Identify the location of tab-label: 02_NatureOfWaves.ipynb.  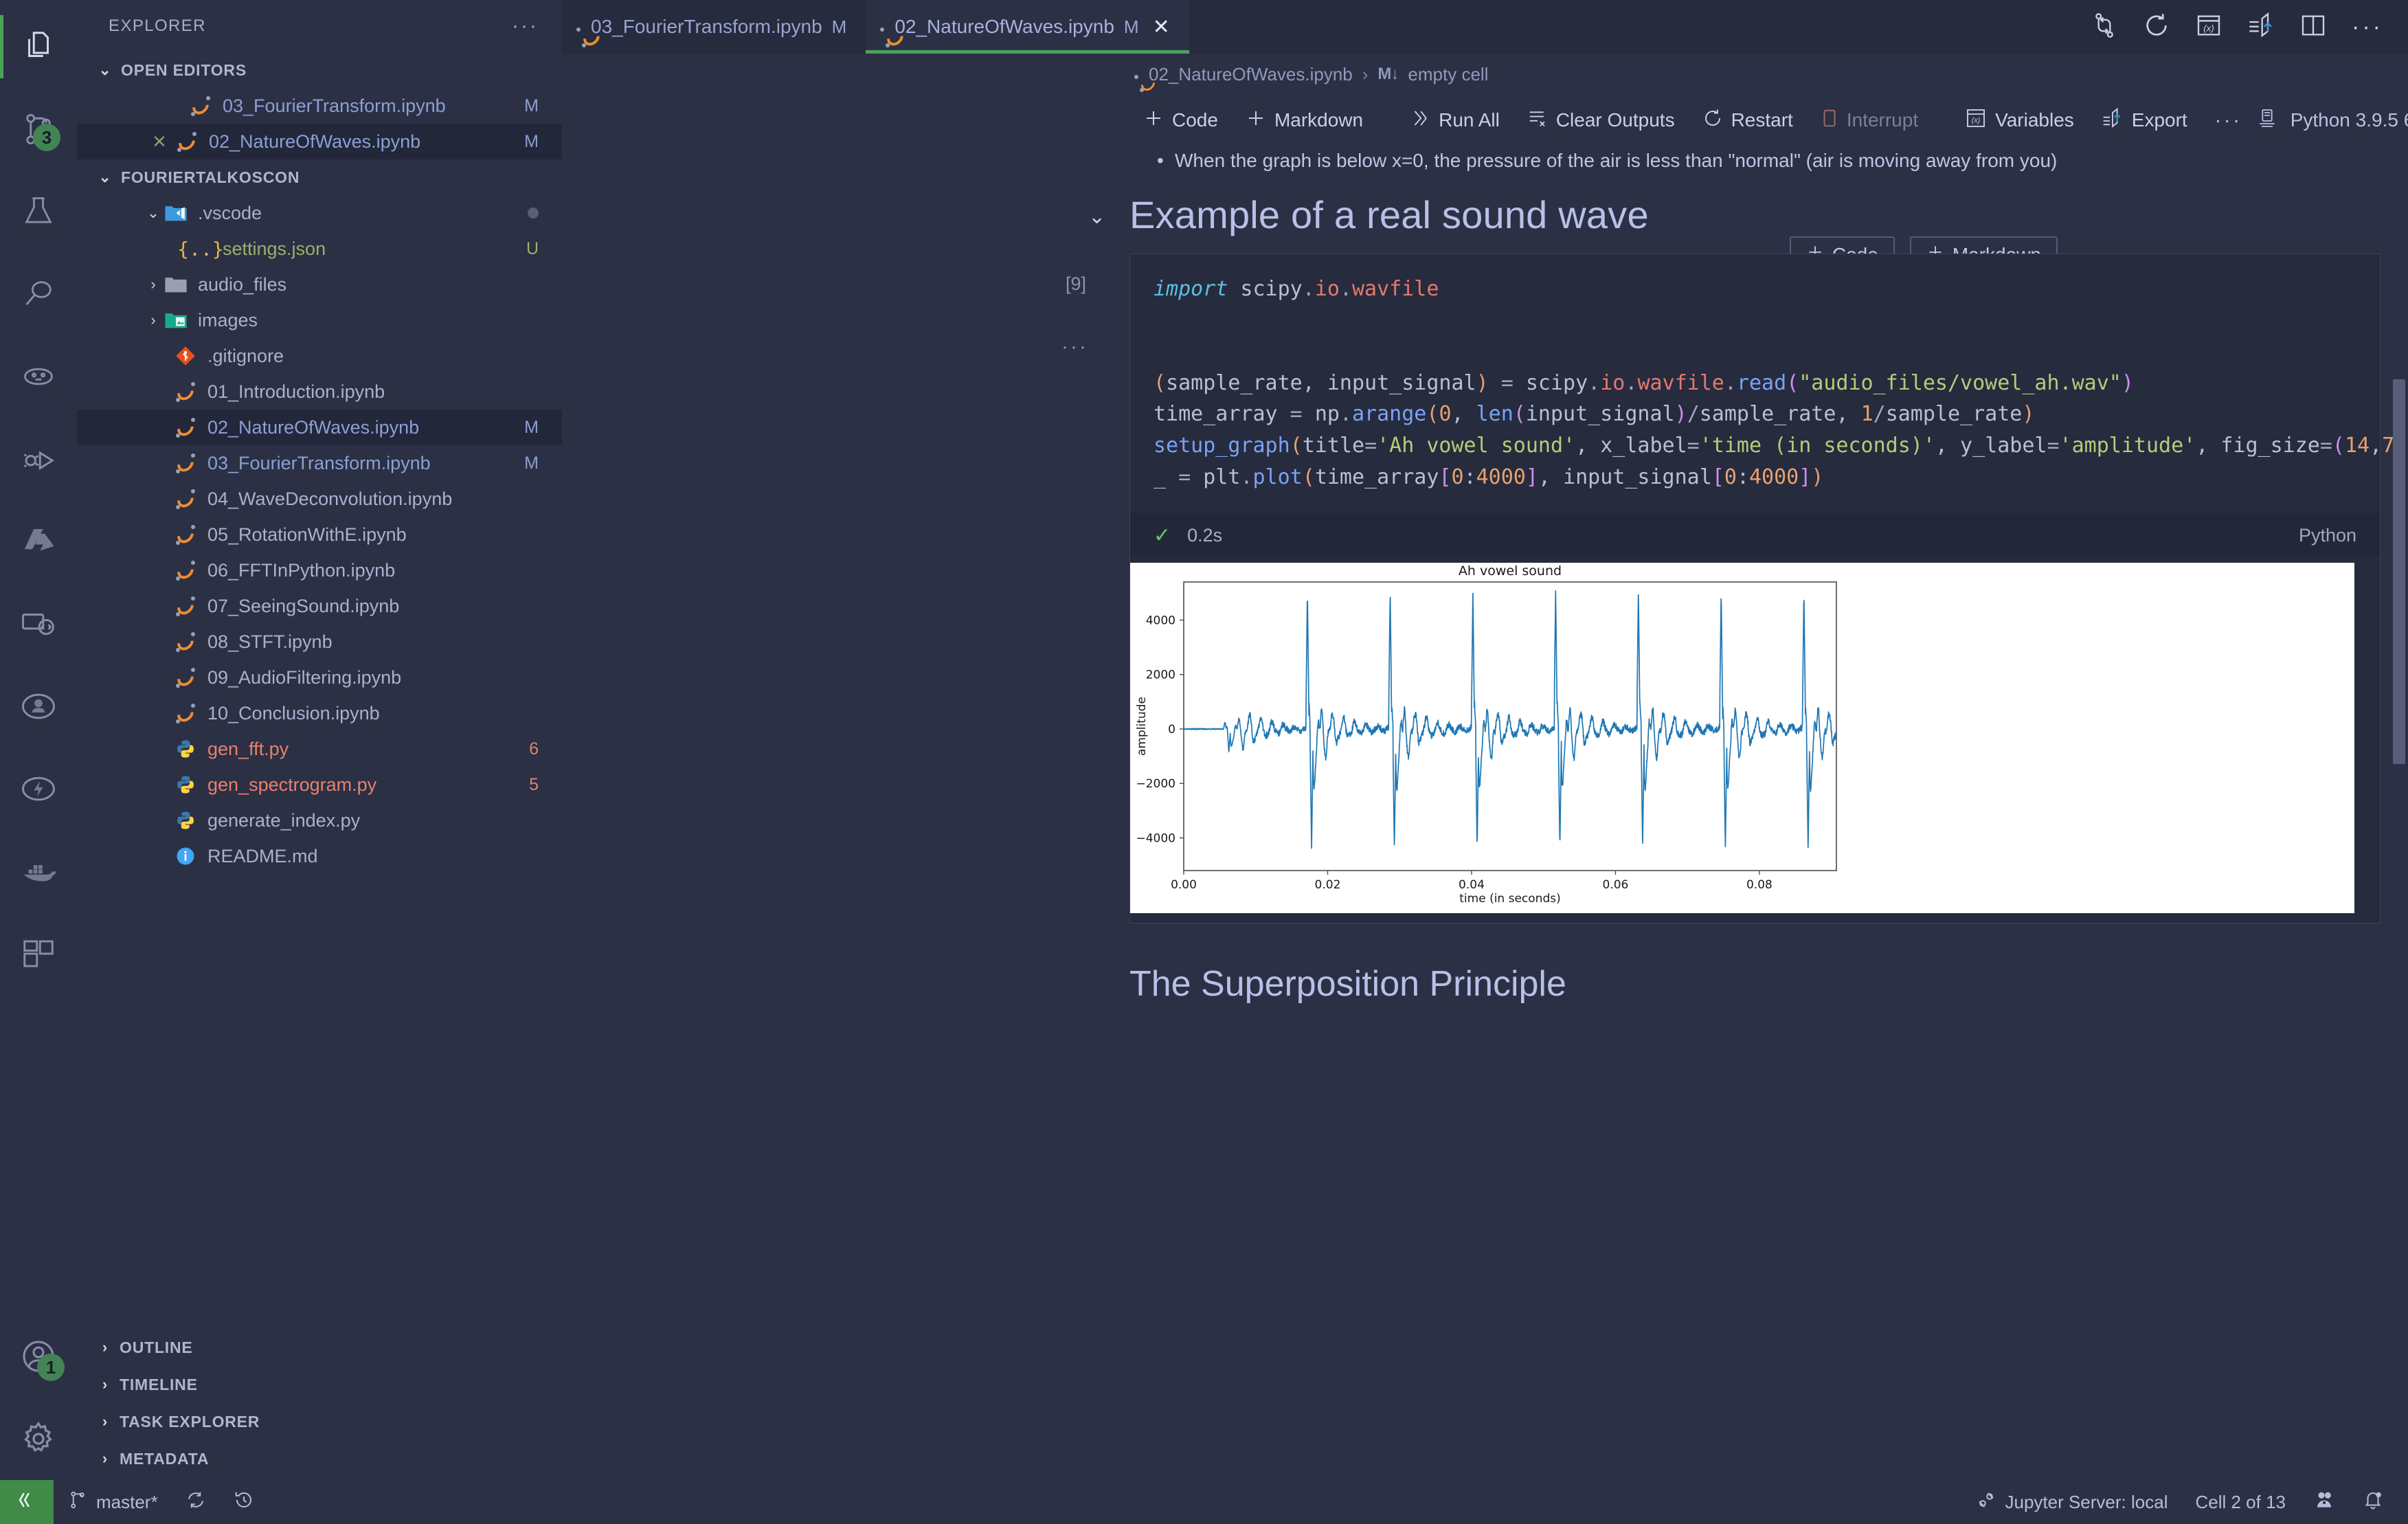
(1004, 26).